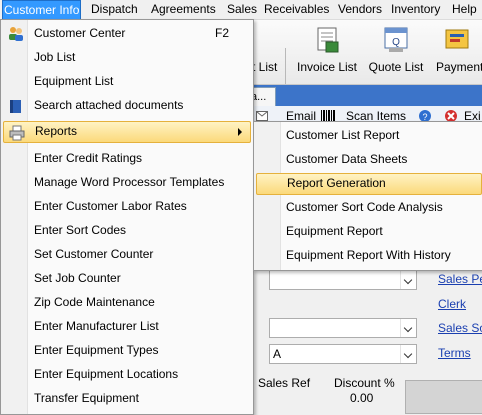 This screenshot has height=415, width=482. What do you see at coordinates (343, 280) in the screenshot?
I see `sales-person-select` at bounding box center [343, 280].